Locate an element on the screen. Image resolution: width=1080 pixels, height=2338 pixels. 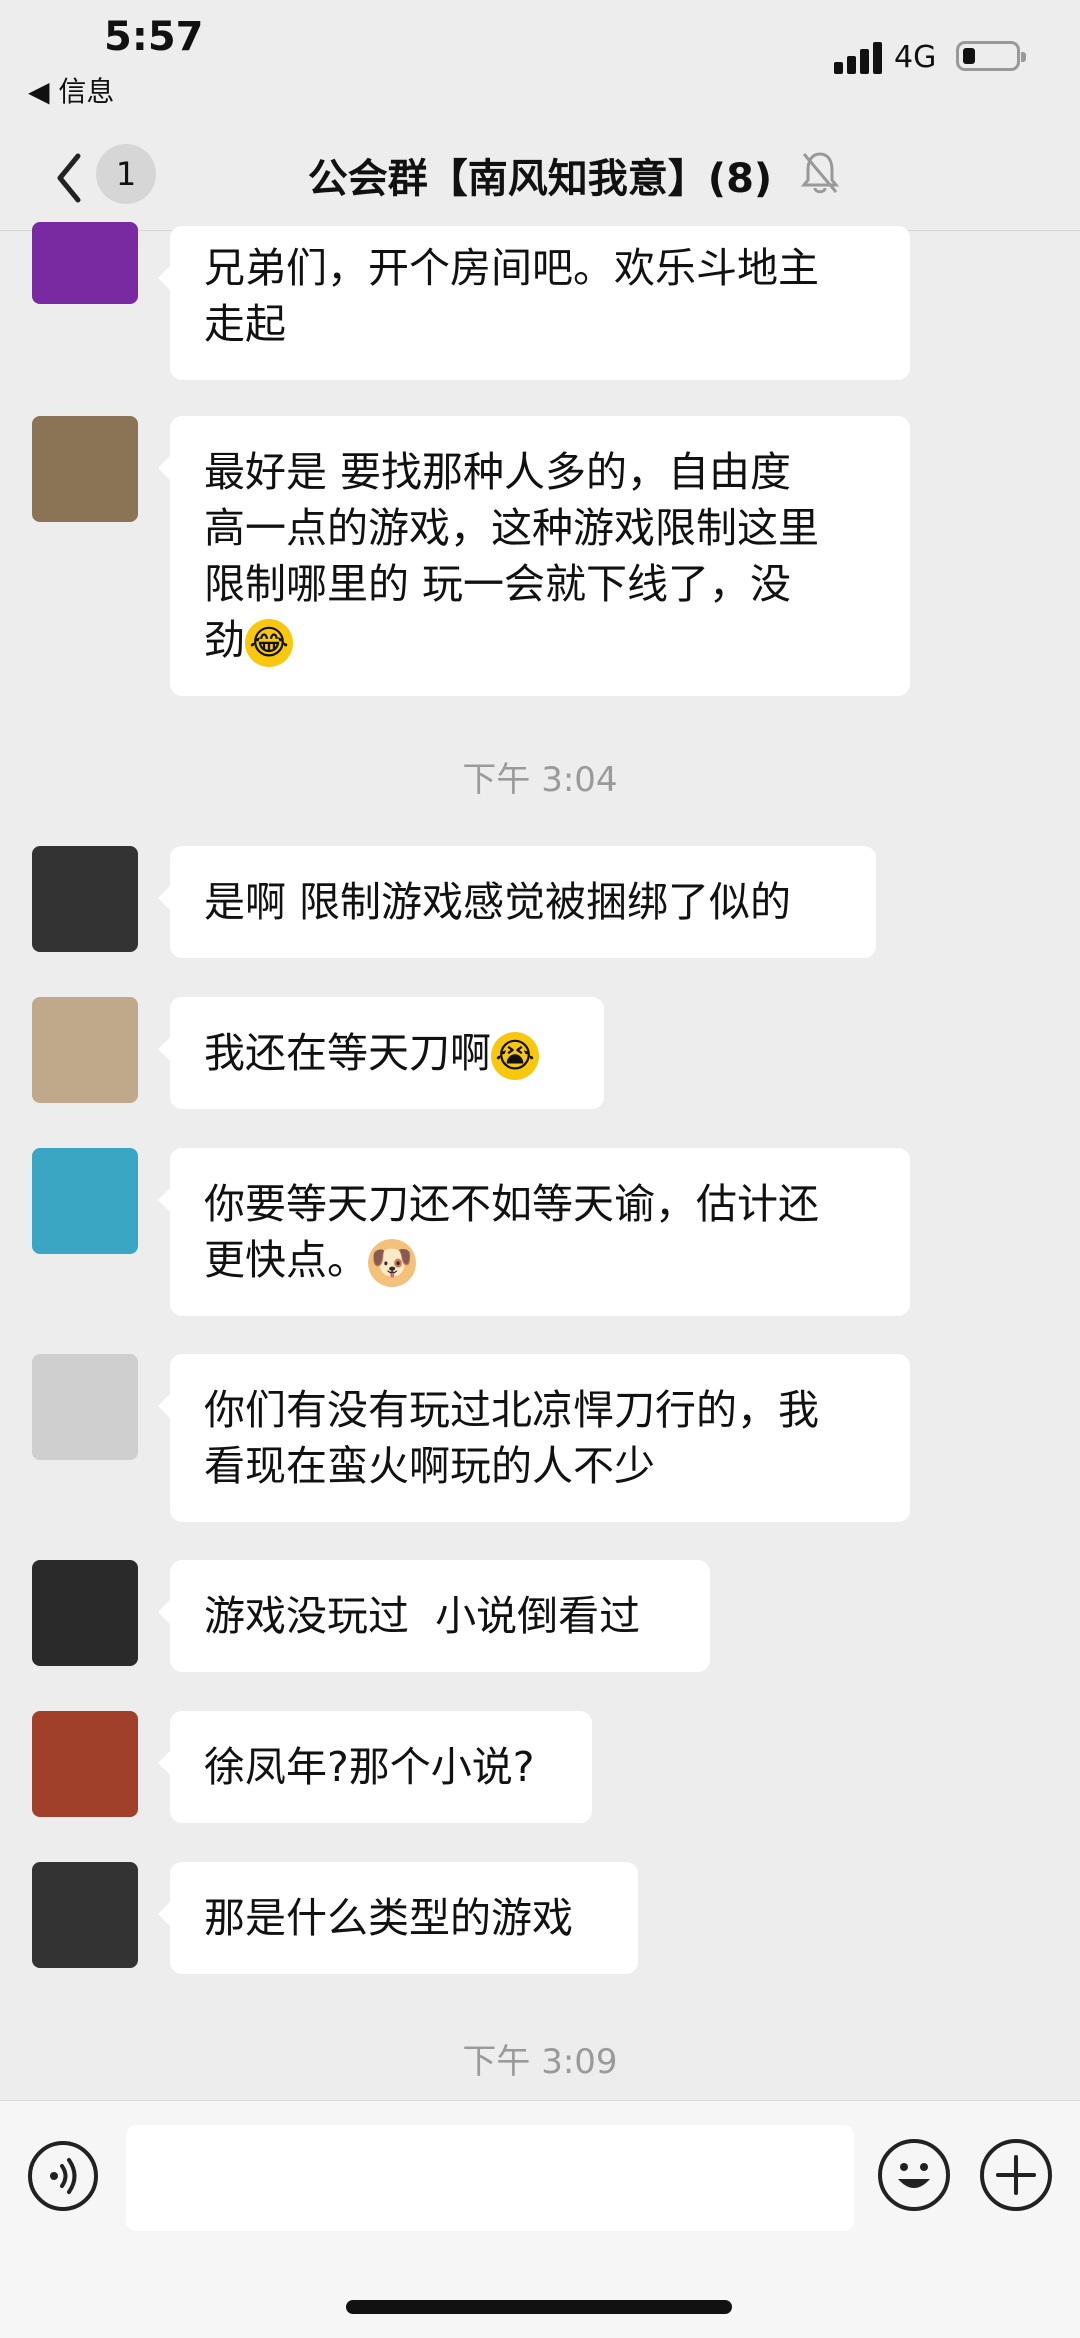
message-bubble: 兄弟们，开个房间吧。欢乐斗地主 走起 is located at coordinates (534, 303).